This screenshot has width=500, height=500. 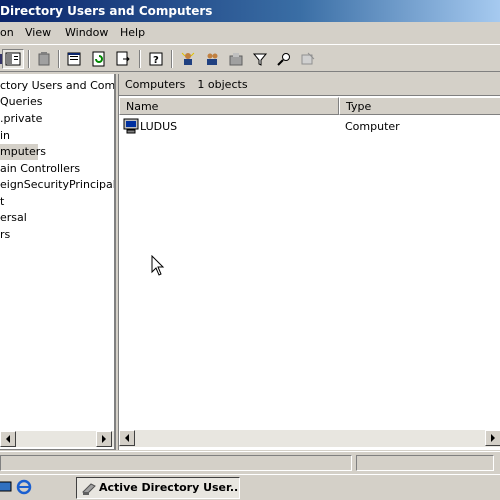 What do you see at coordinates (309, 127) in the screenshot?
I see `list-item: LUDUS Computer` at bounding box center [309, 127].